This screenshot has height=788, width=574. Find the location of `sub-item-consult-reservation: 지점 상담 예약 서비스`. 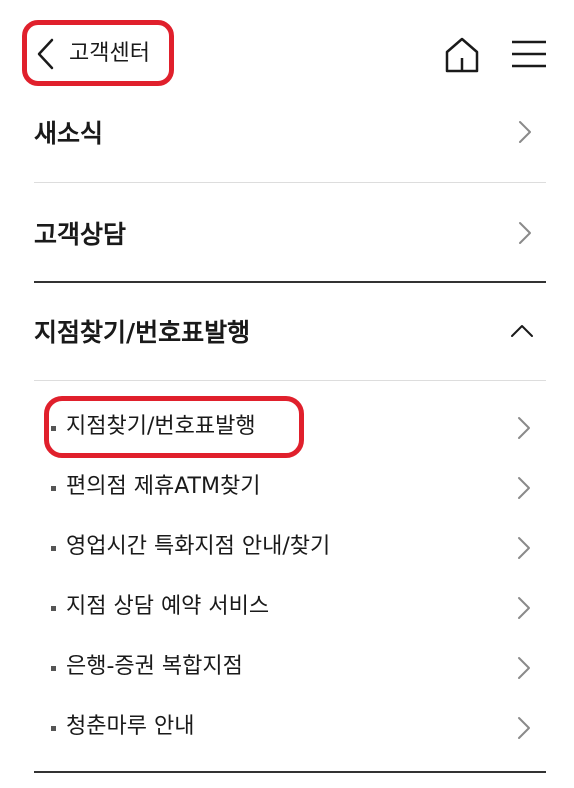

sub-item-consult-reservation: 지점 상담 예약 서비스 is located at coordinates (290, 608).